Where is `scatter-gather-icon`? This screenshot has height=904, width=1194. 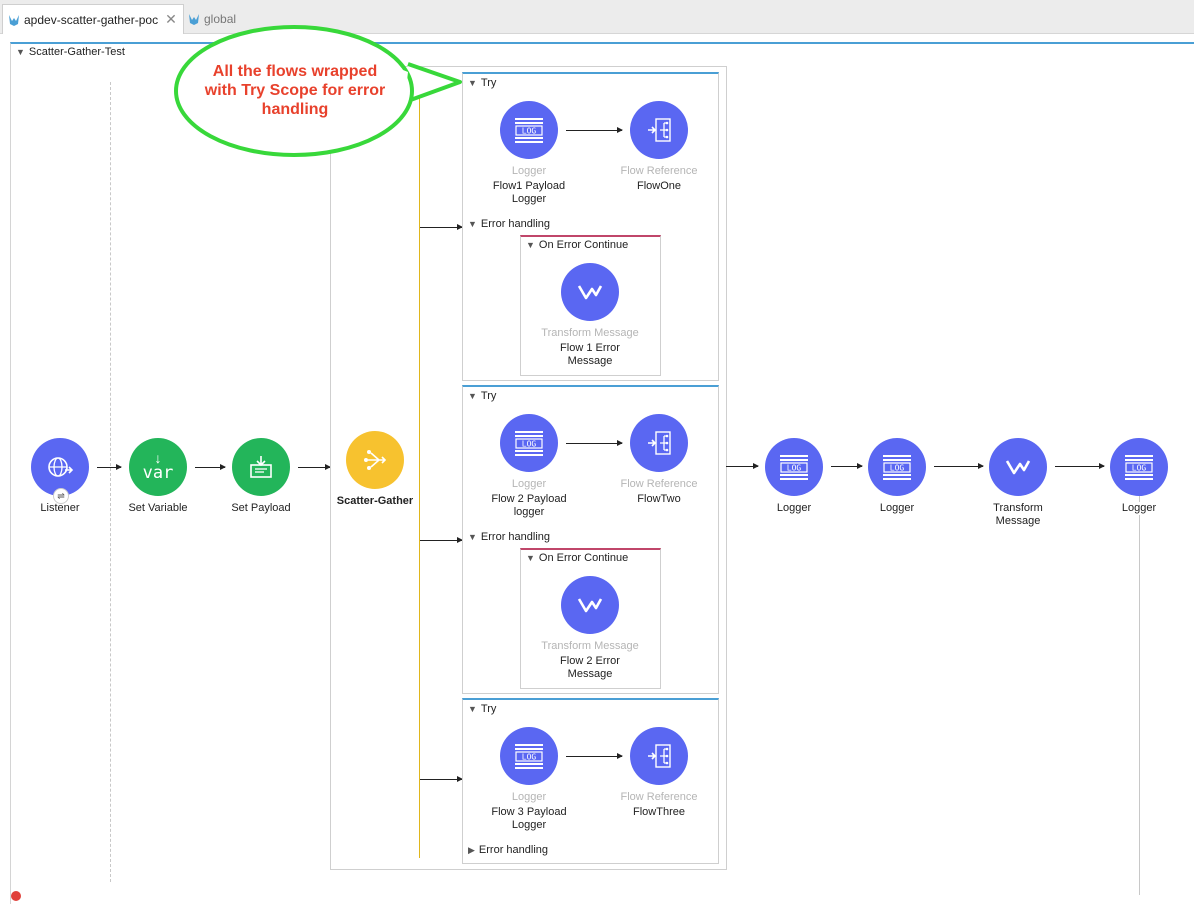
scatter-gather-icon is located at coordinates (375, 460).